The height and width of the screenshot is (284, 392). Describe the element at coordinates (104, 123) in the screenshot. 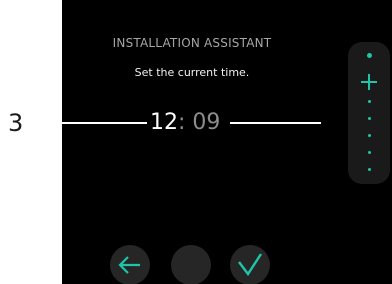

I see `divider-line-left` at that location.